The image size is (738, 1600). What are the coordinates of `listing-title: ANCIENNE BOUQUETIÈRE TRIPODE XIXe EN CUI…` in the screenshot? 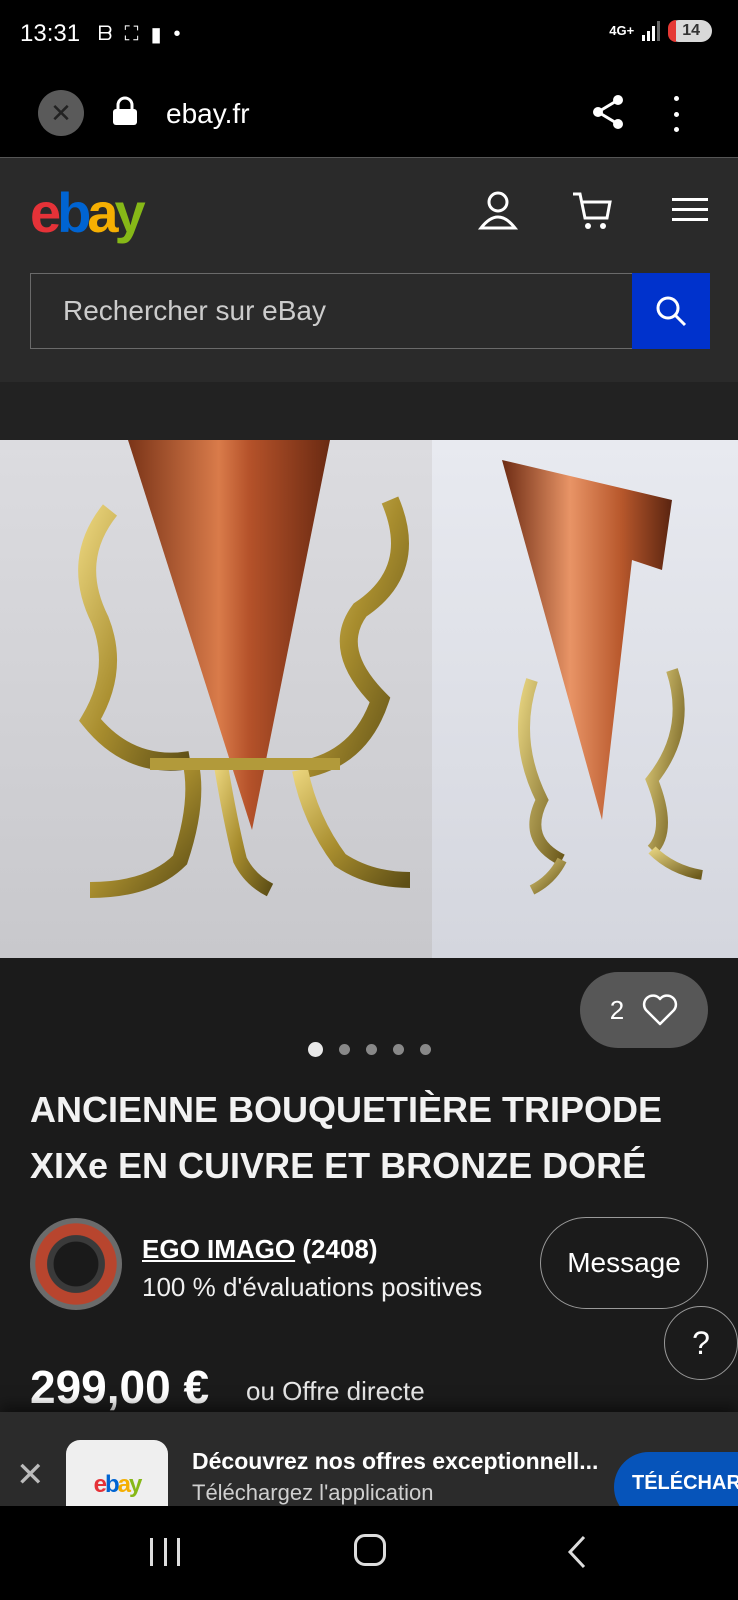 It's located at (346, 1137).